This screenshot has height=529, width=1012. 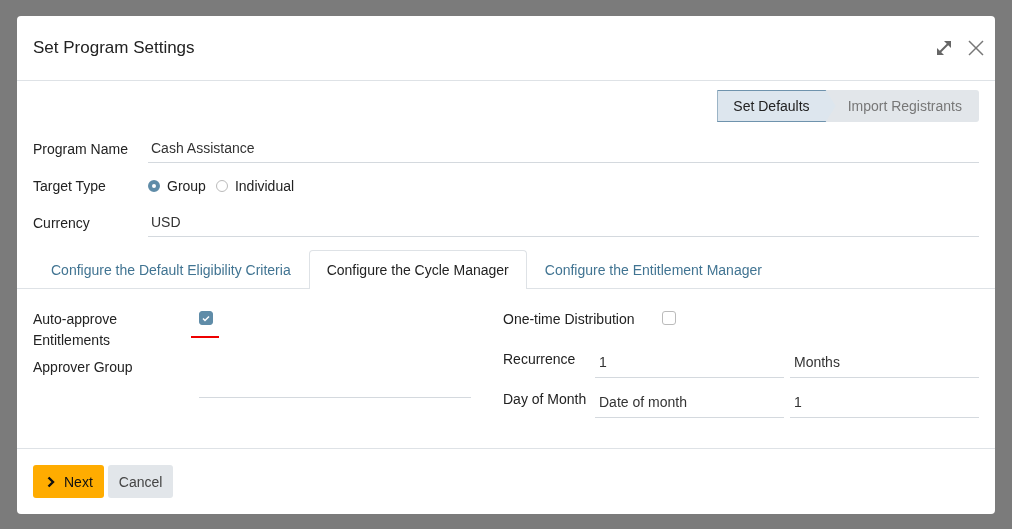 I want to click on cancel-button: Cancel, so click(x=140, y=481).